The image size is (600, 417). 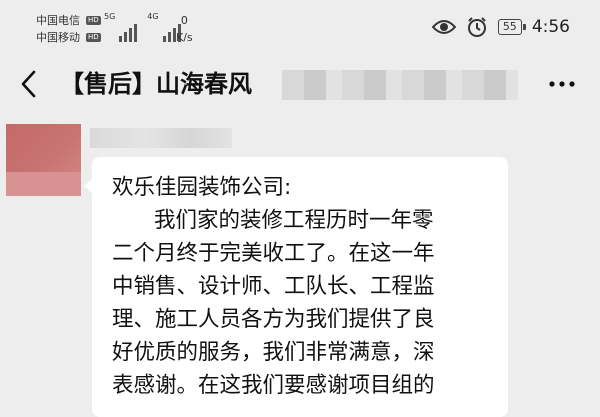 What do you see at coordinates (476, 27) in the screenshot?
I see `alarm-icon` at bounding box center [476, 27].